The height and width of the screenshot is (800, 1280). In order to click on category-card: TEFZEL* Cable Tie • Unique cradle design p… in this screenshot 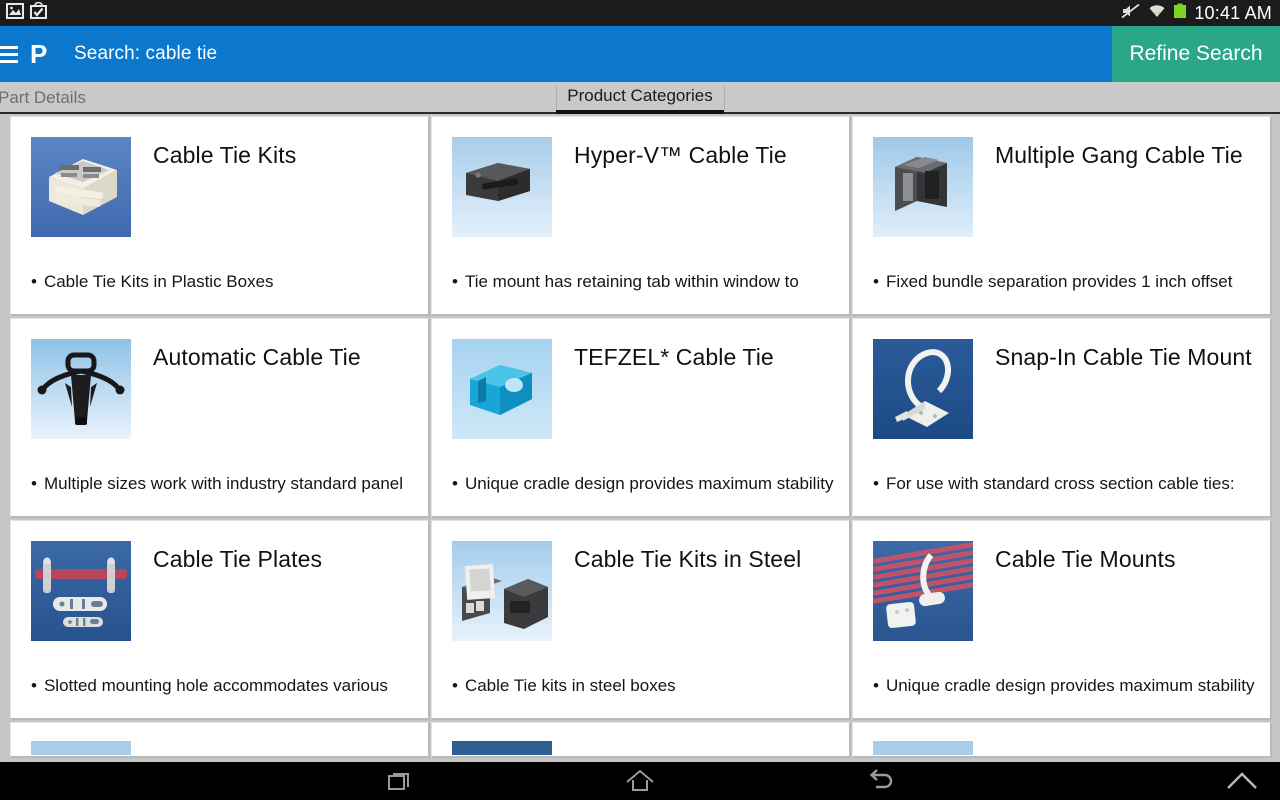, I will do `click(641, 418)`.